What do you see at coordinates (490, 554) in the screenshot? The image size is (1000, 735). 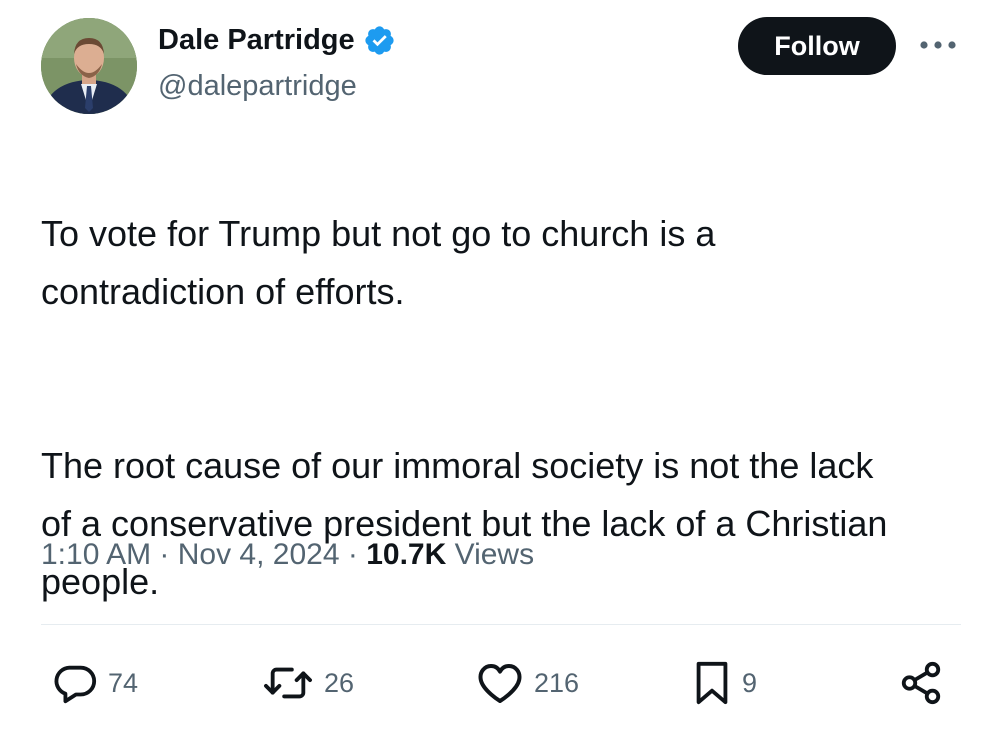 I see `views-label: Views` at bounding box center [490, 554].